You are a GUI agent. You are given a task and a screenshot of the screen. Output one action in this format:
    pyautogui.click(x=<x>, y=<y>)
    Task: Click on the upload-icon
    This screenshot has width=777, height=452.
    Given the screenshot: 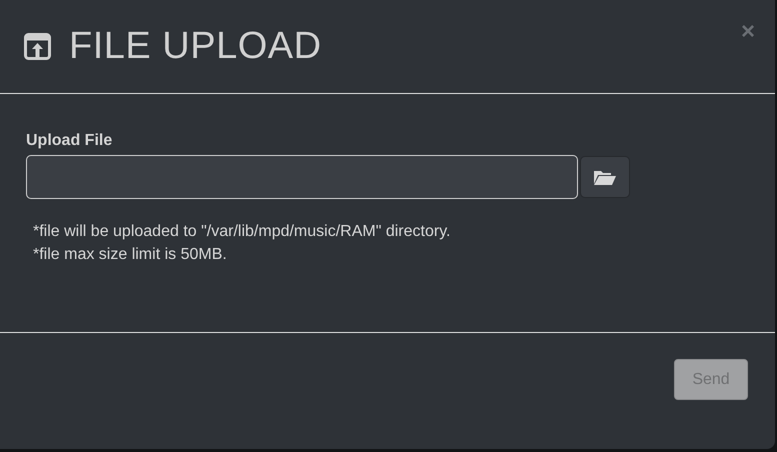 What is the action you would take?
    pyautogui.click(x=37, y=46)
    